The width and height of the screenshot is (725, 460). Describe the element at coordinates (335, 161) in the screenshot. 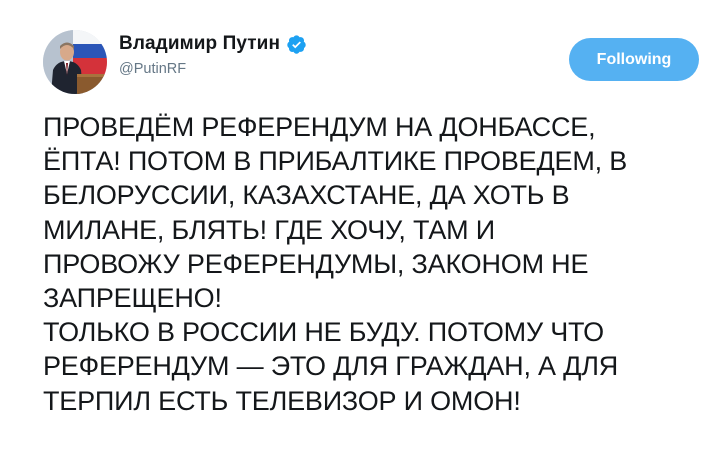

I see `tweet-text-line: ЁПТА! ПОТОМ В ПРИБАЛТИКЕ ПРОВЕДЕМ, В` at that location.